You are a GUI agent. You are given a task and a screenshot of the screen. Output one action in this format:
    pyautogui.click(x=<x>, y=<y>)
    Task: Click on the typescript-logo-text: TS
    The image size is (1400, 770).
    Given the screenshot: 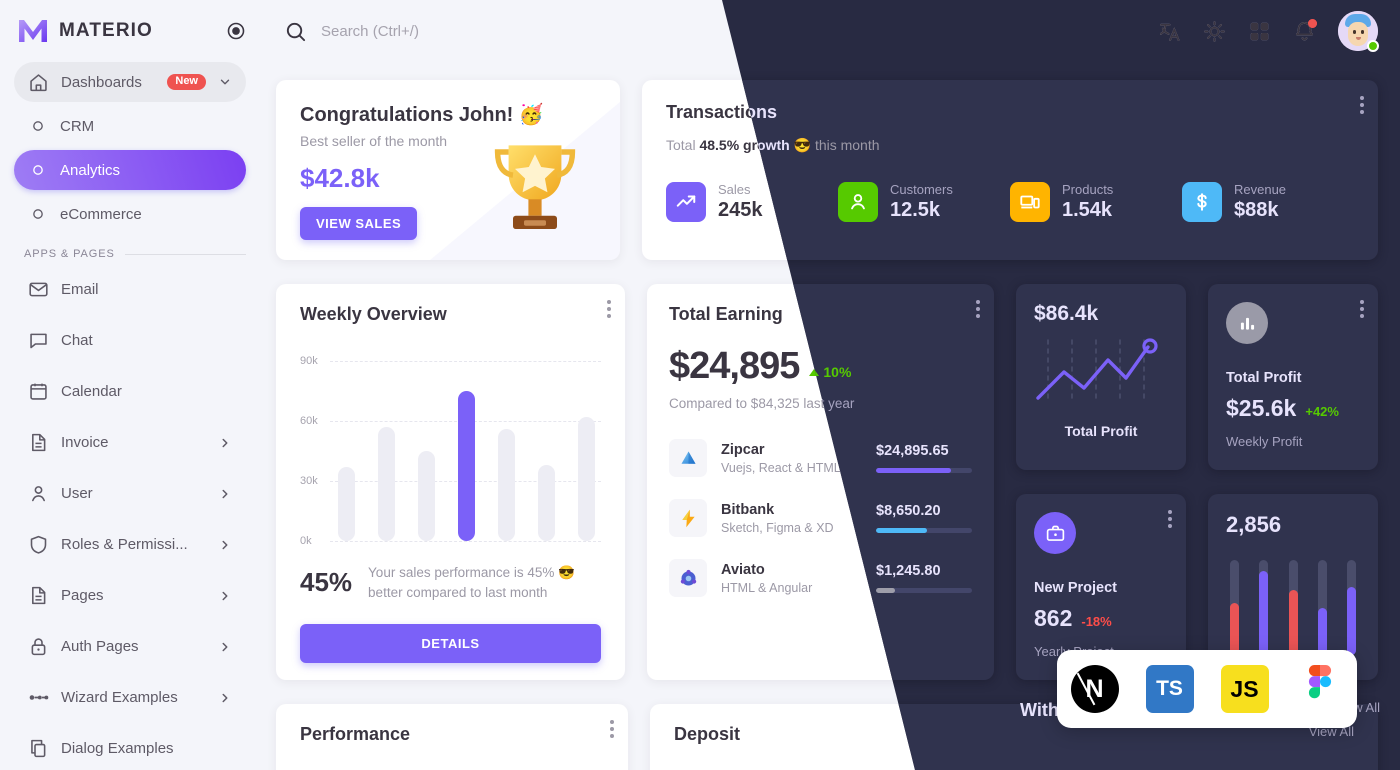 What is the action you would take?
    pyautogui.click(x=1169, y=688)
    